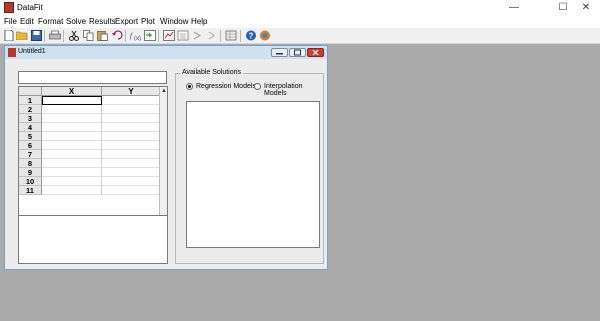 Image resolution: width=600 pixels, height=321 pixels. I want to click on row-header: 2, so click(30, 109).